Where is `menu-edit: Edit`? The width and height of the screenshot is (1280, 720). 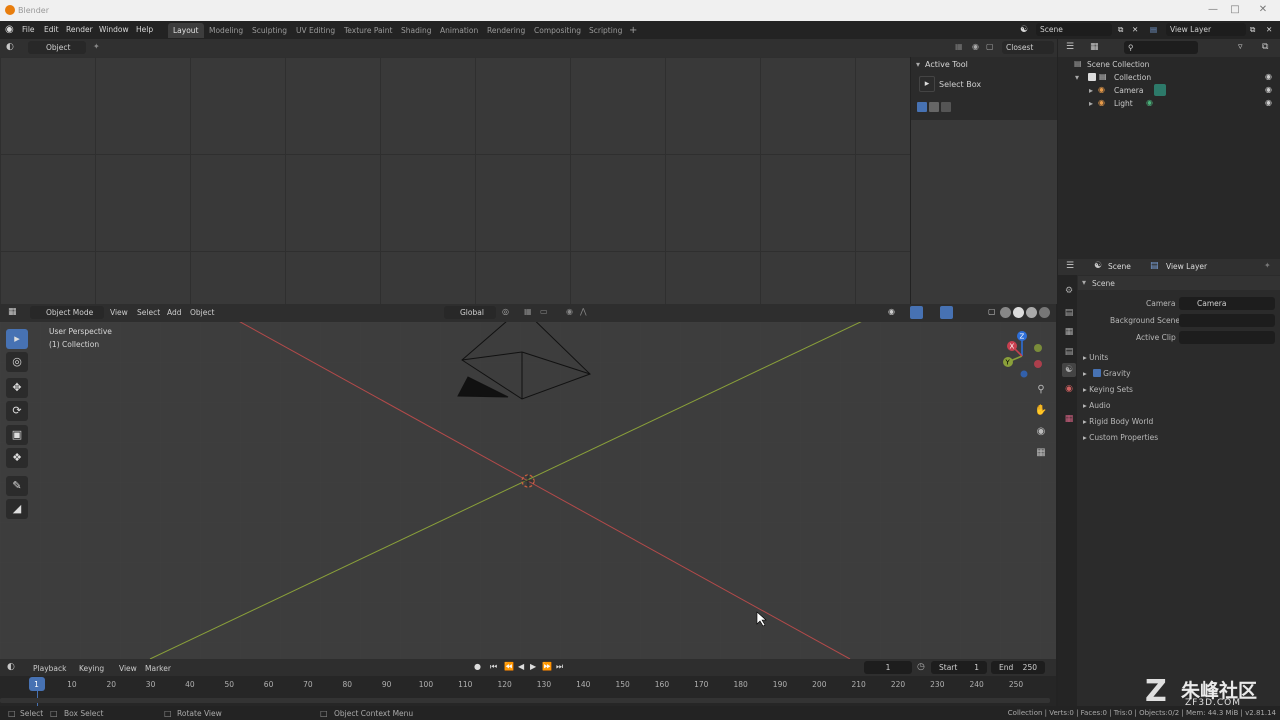
menu-edit: Edit is located at coordinates (51, 29).